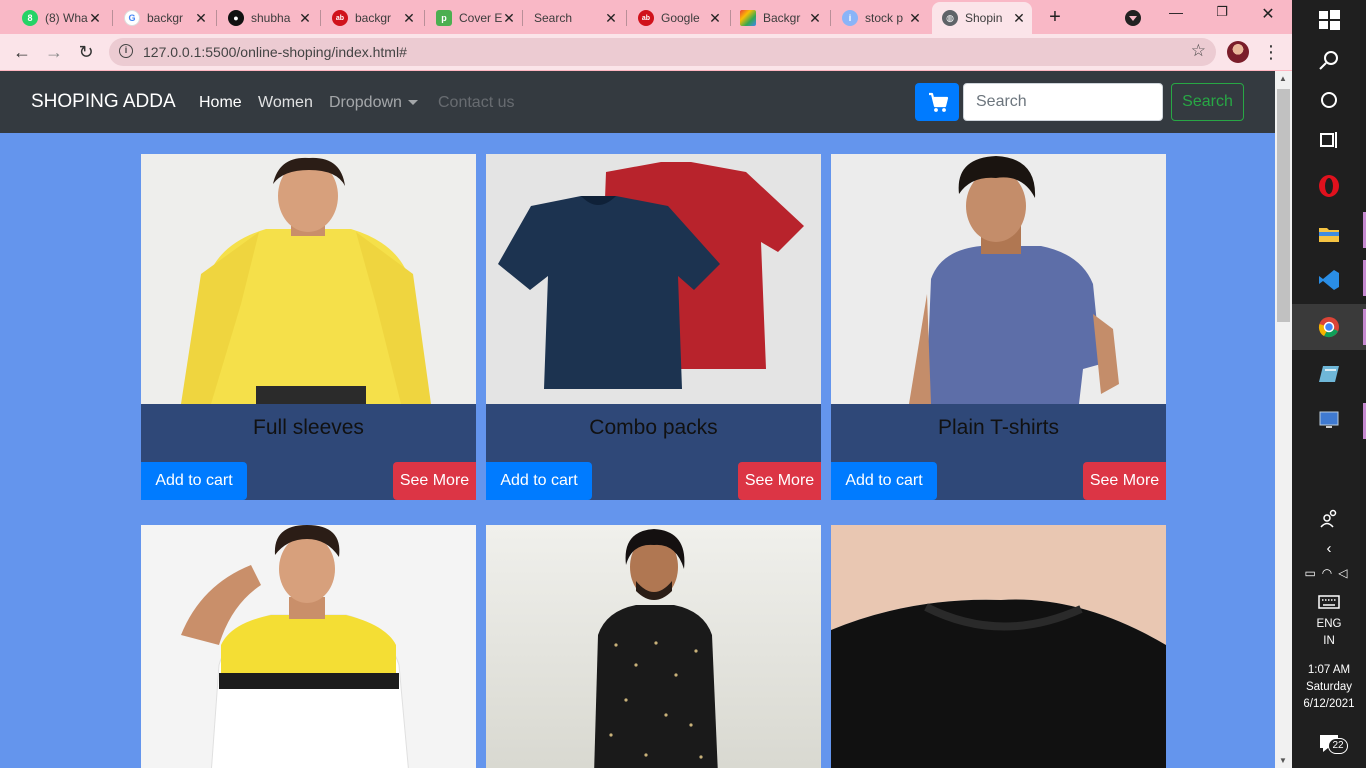 The height and width of the screenshot is (768, 1366). Describe the element at coordinates (1207, 102) in the screenshot. I see `search-button: Search` at that location.